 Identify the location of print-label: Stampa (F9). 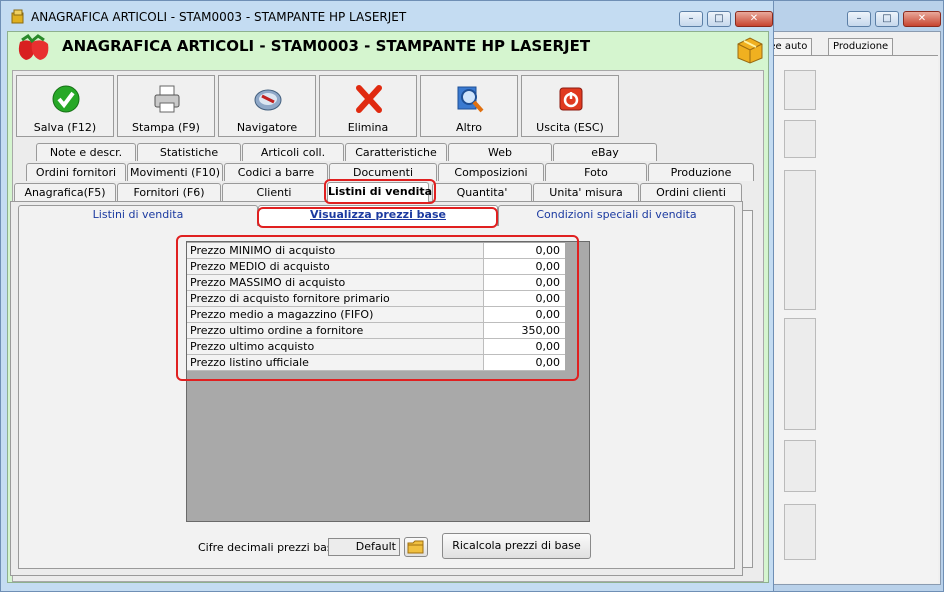
(166, 127).